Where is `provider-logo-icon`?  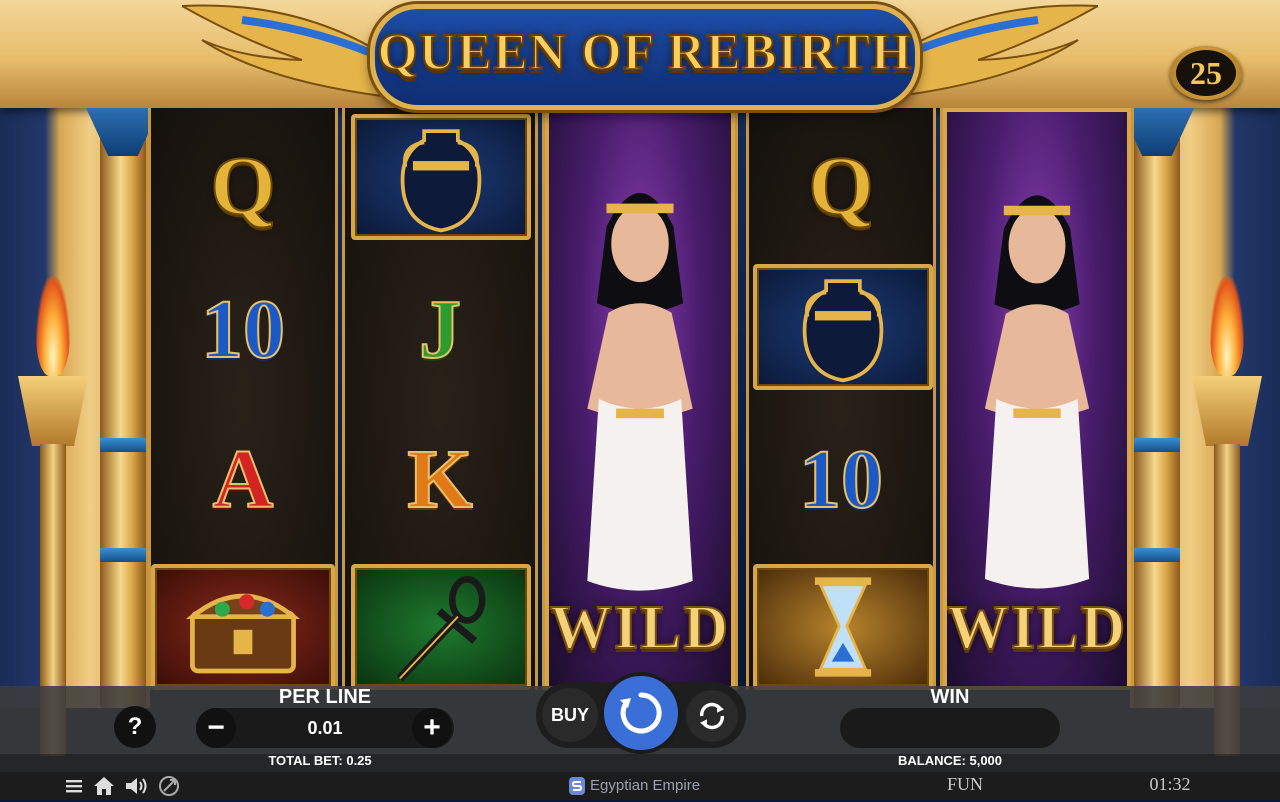 provider-logo-icon is located at coordinates (577, 786).